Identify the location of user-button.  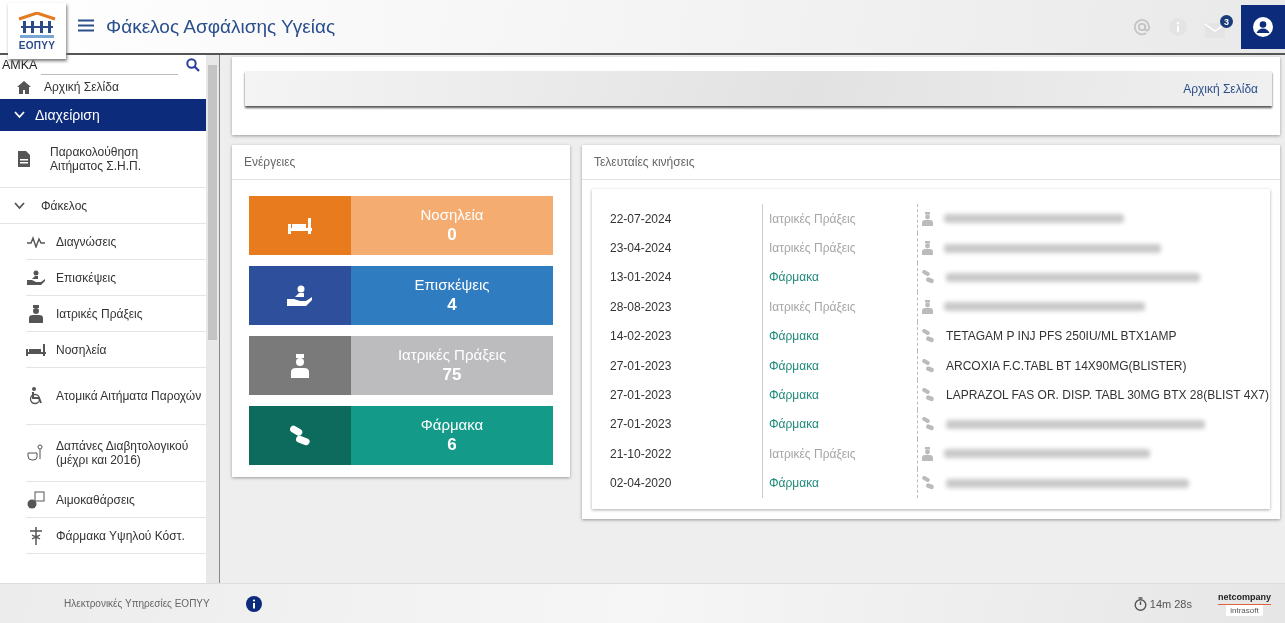
(1263, 27).